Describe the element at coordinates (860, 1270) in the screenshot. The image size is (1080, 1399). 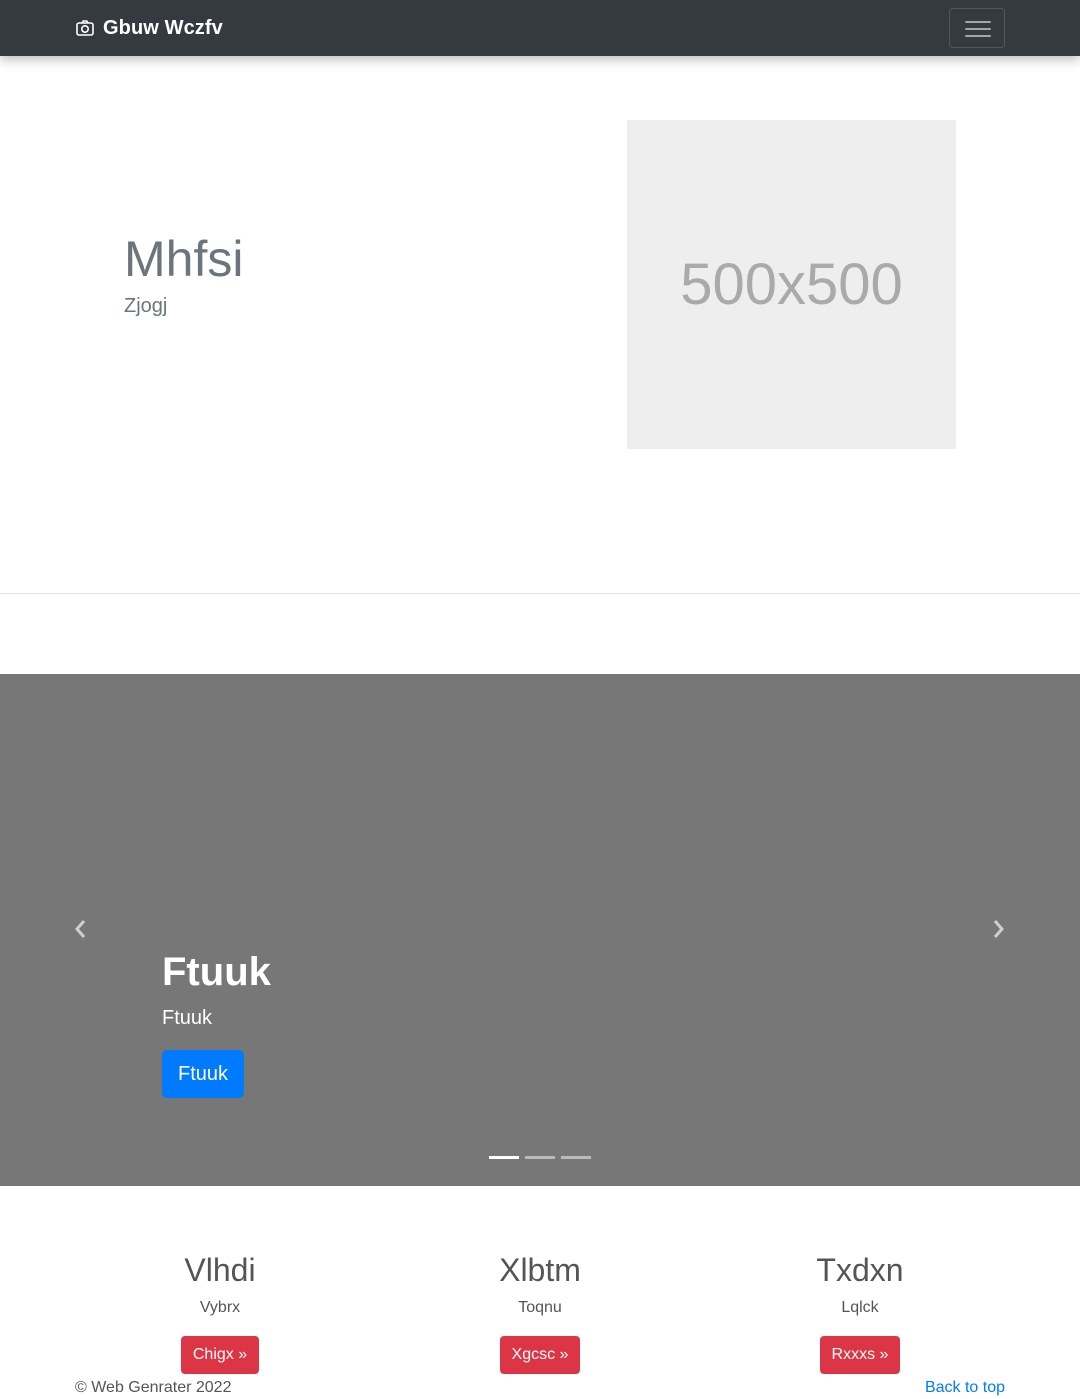
I see `column-heading: Txdxn` at that location.